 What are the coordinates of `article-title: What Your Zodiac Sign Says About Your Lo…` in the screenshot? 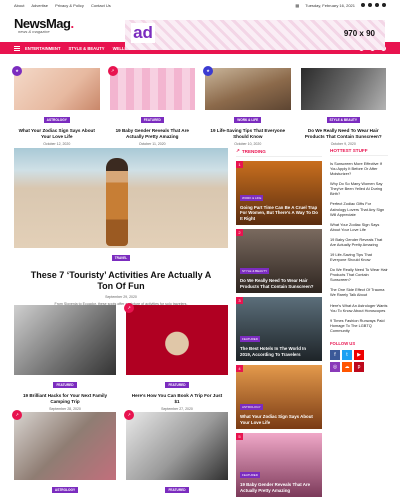 It's located at (57, 133).